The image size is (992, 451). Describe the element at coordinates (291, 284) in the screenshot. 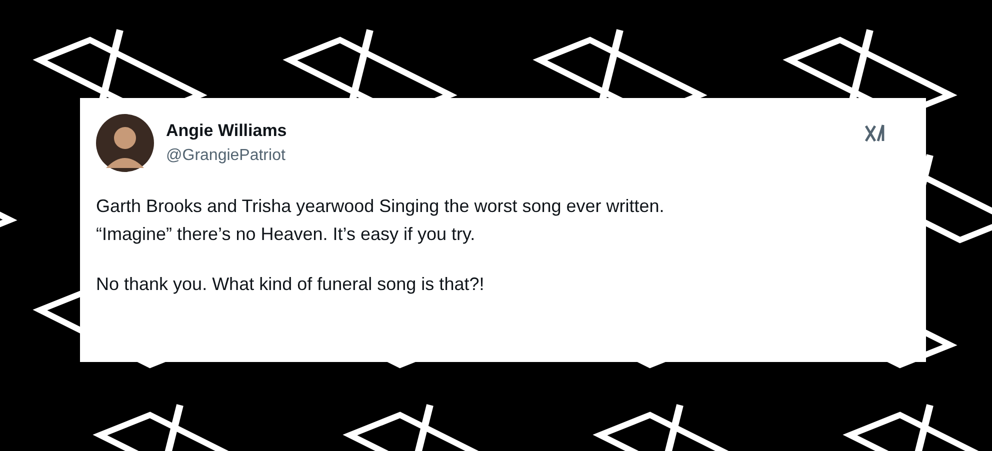

I see `tweet-text: No thank you. What kind of funeral song is that?!` at that location.